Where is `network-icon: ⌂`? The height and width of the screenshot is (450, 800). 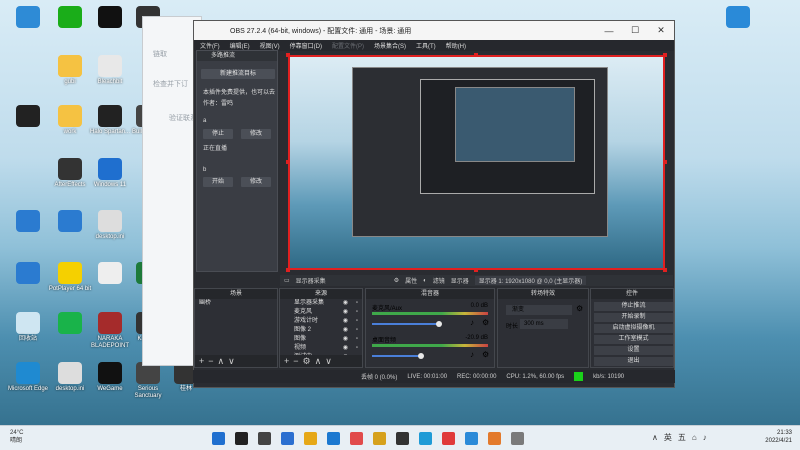
network-icon: ⌂ is located at coordinates (697, 437).